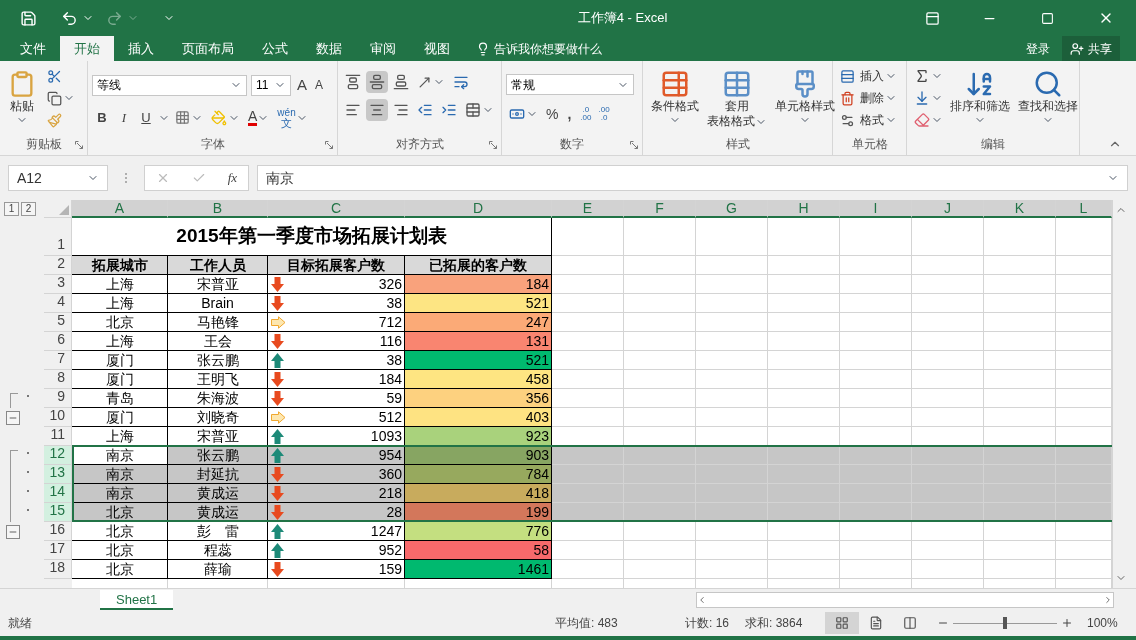  I want to click on sign-in-link: 登录, so click(1038, 48).